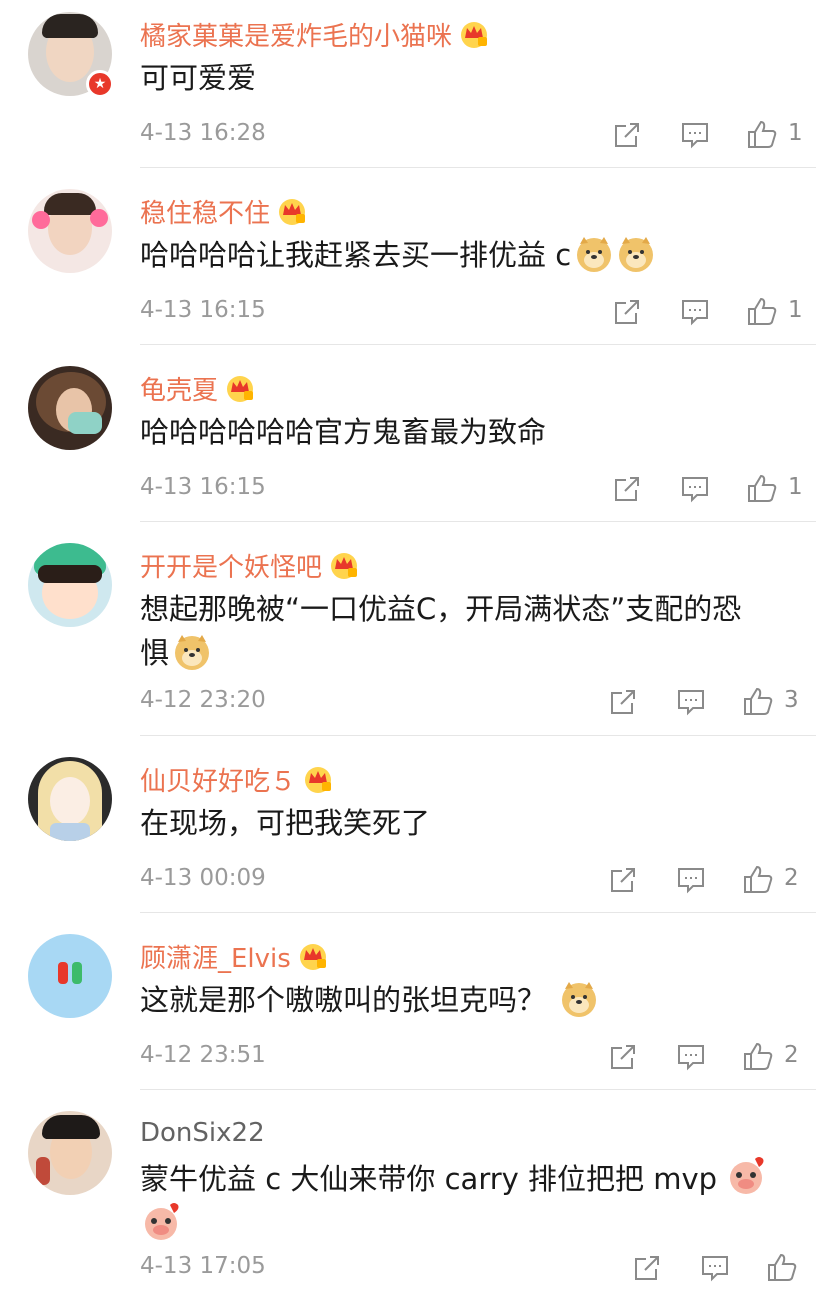 The width and height of the screenshot is (816, 1296). I want to click on name-row: DonSix22, so click(202, 1133).